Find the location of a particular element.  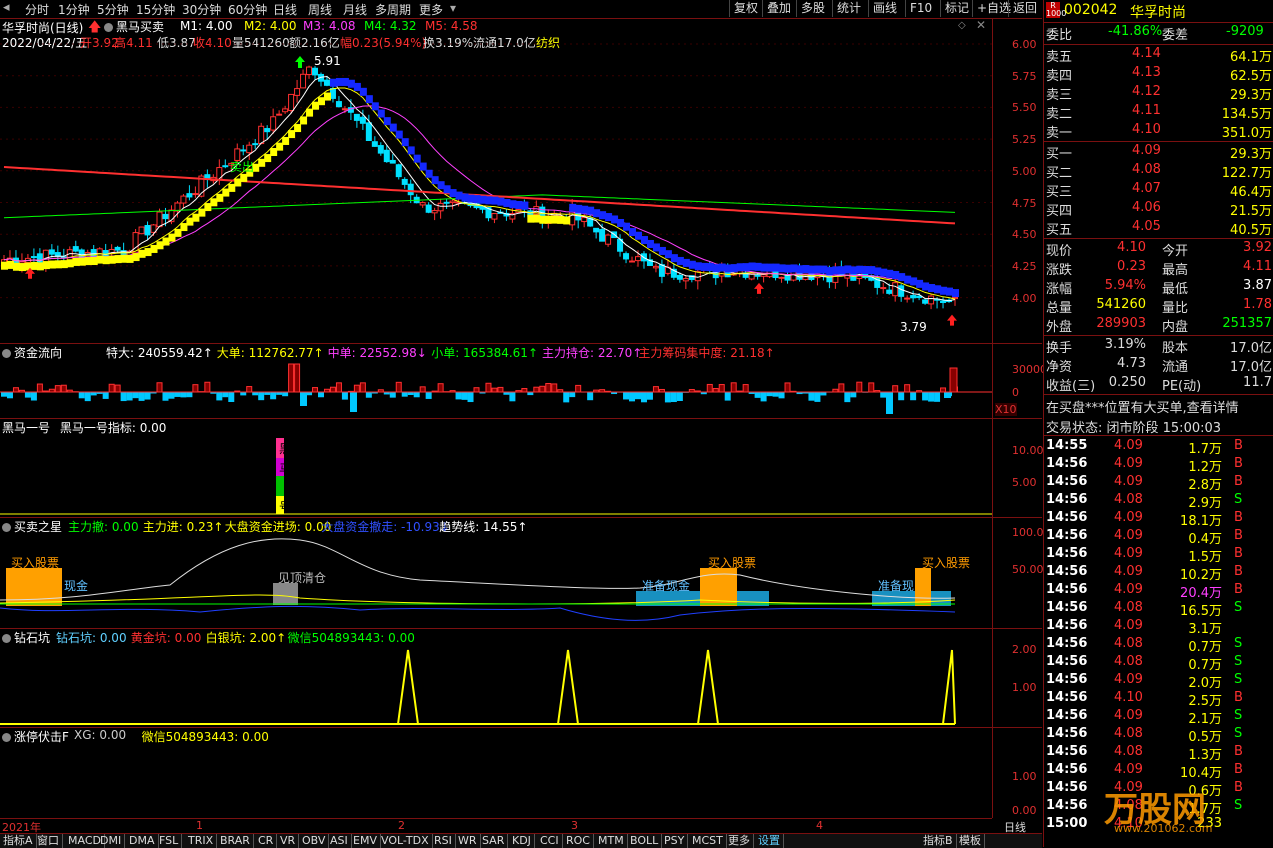

volume: 40.5万 is located at coordinates (1251, 228).